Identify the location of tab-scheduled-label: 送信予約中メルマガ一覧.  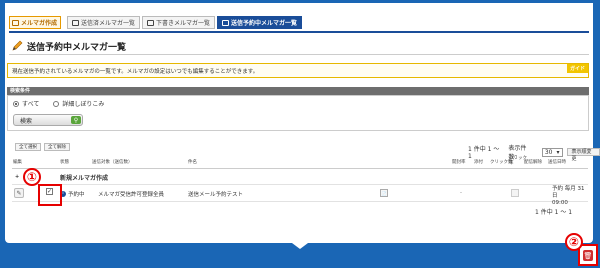
(264, 23).